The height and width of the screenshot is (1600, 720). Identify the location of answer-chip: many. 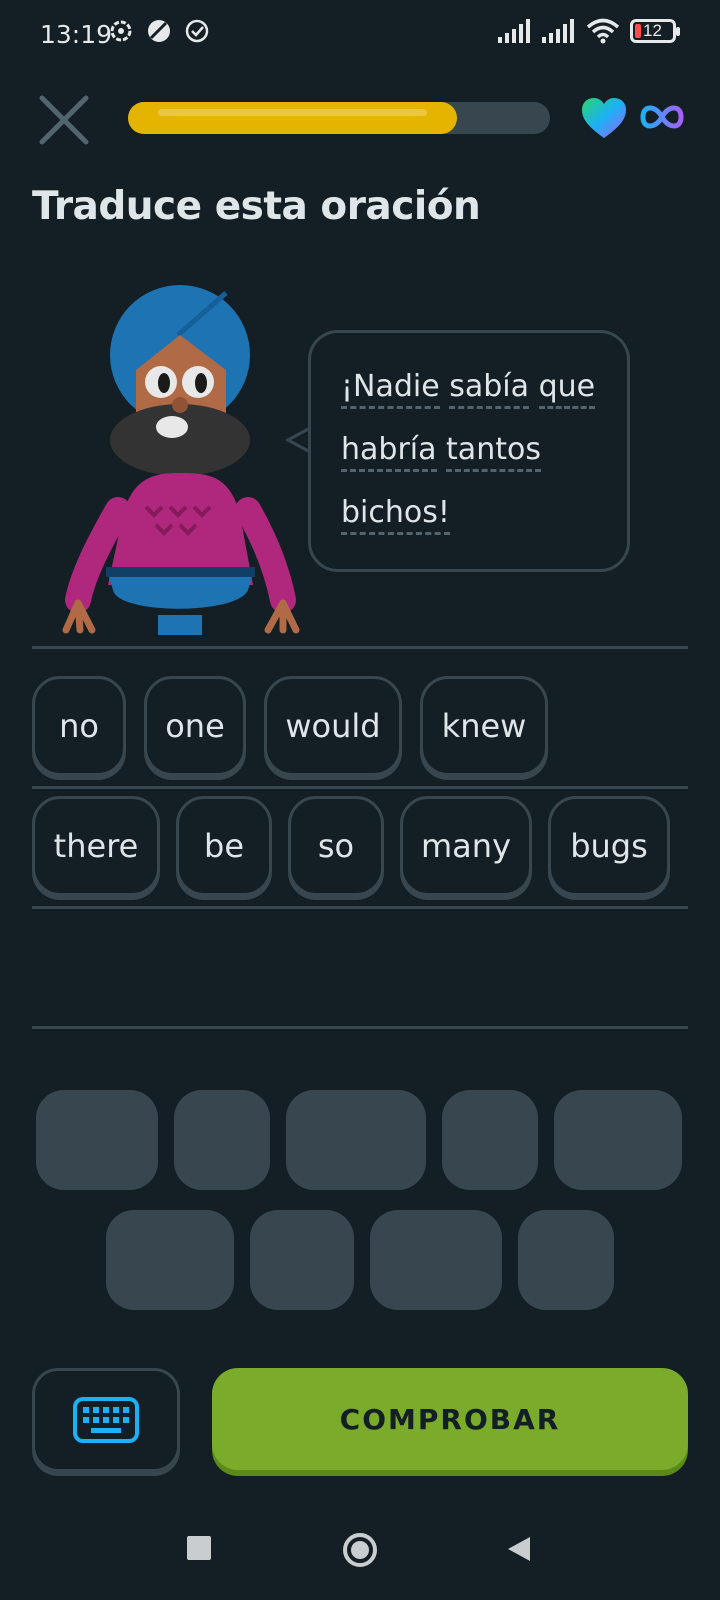
(466, 846).